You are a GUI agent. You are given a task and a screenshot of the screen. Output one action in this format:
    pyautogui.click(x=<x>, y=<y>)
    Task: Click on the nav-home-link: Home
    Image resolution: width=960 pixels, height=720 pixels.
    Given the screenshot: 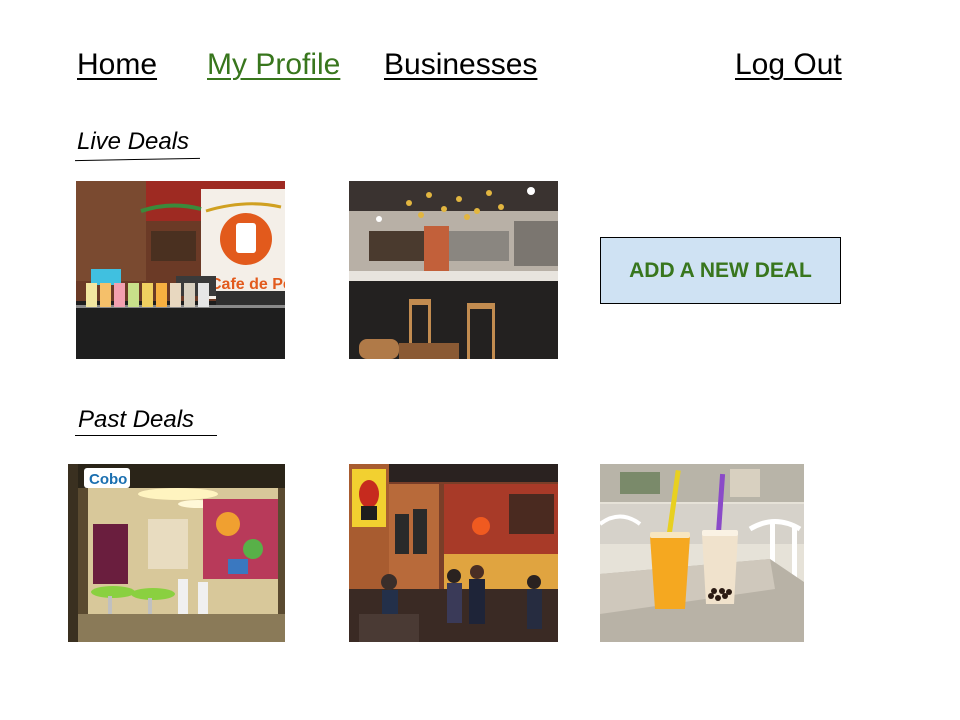 What is the action you would take?
    pyautogui.click(x=117, y=65)
    